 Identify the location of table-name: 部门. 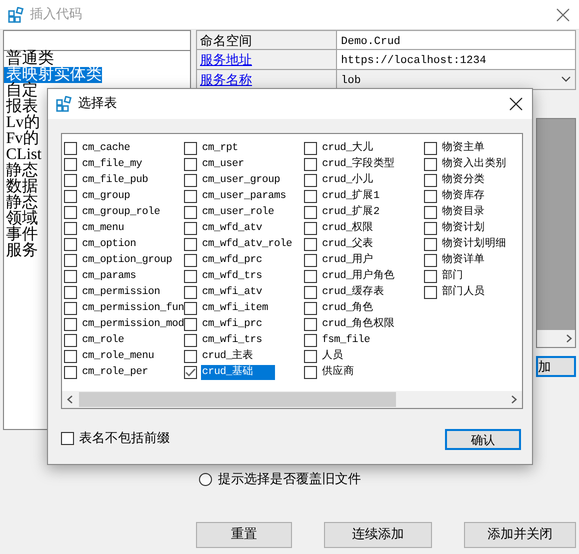
(452, 276).